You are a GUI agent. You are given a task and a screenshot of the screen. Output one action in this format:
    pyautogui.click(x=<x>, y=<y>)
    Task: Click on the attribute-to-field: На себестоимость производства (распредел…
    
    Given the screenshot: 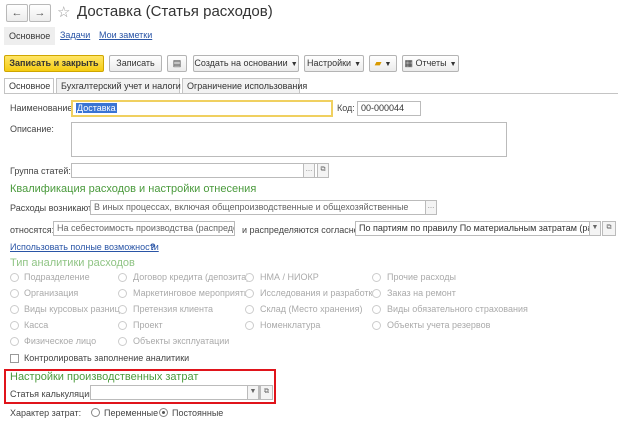 What is the action you would take?
    pyautogui.click(x=144, y=228)
    